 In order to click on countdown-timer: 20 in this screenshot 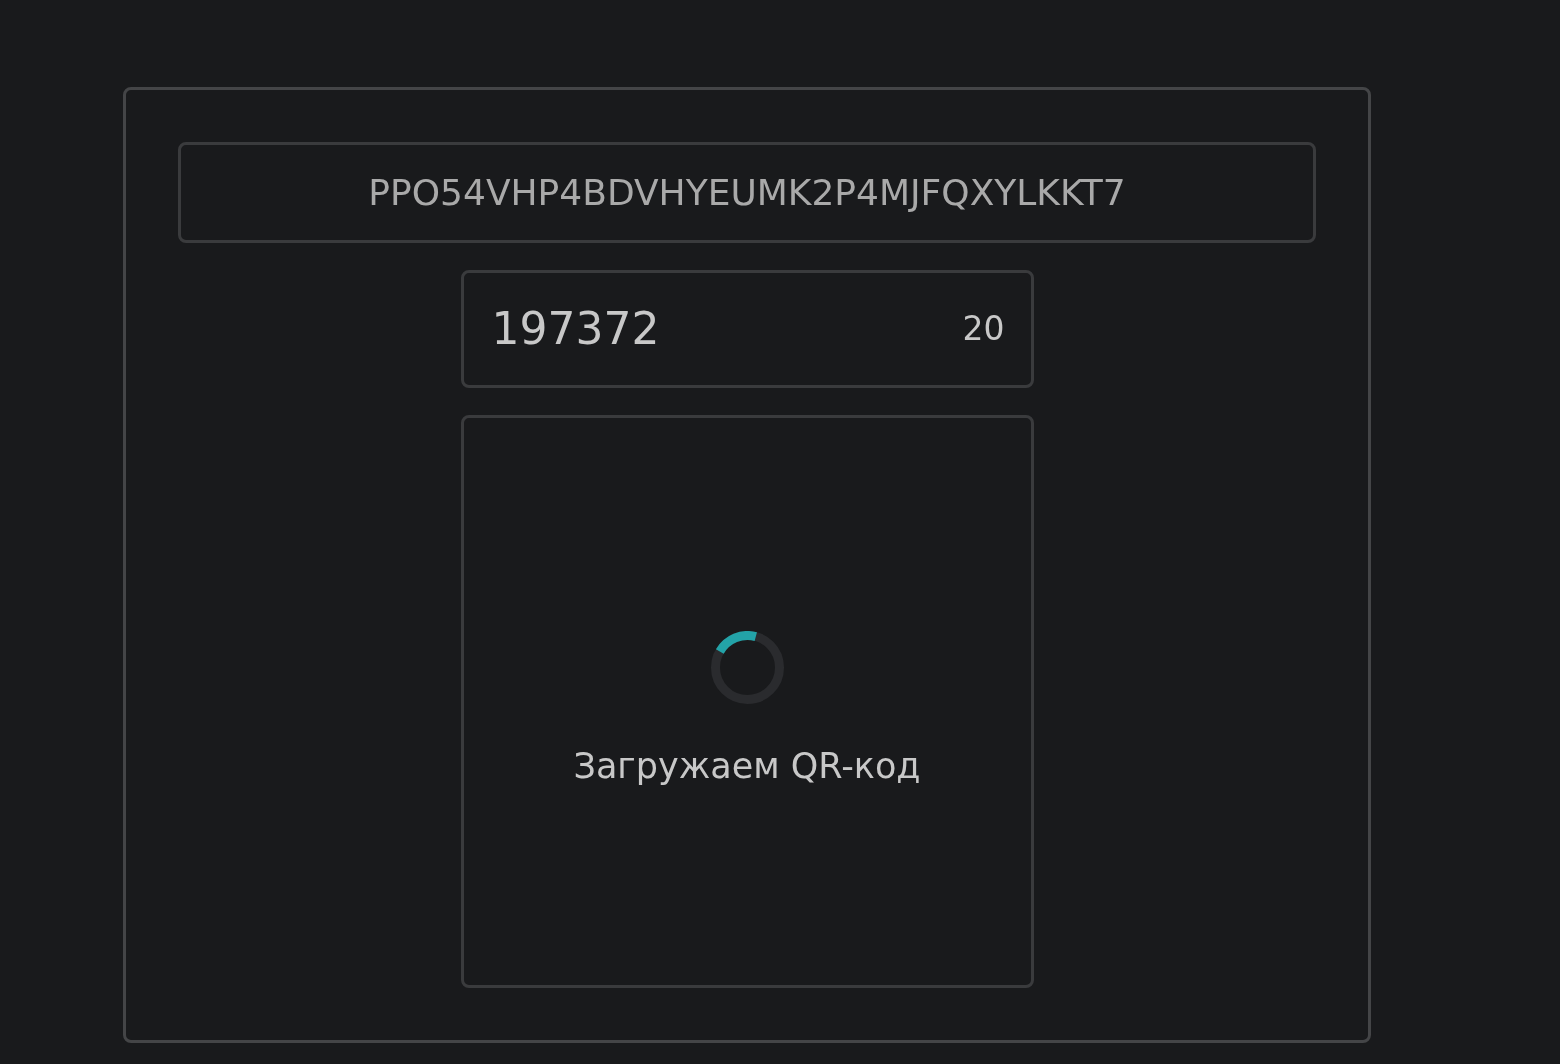, I will do `click(983, 329)`.